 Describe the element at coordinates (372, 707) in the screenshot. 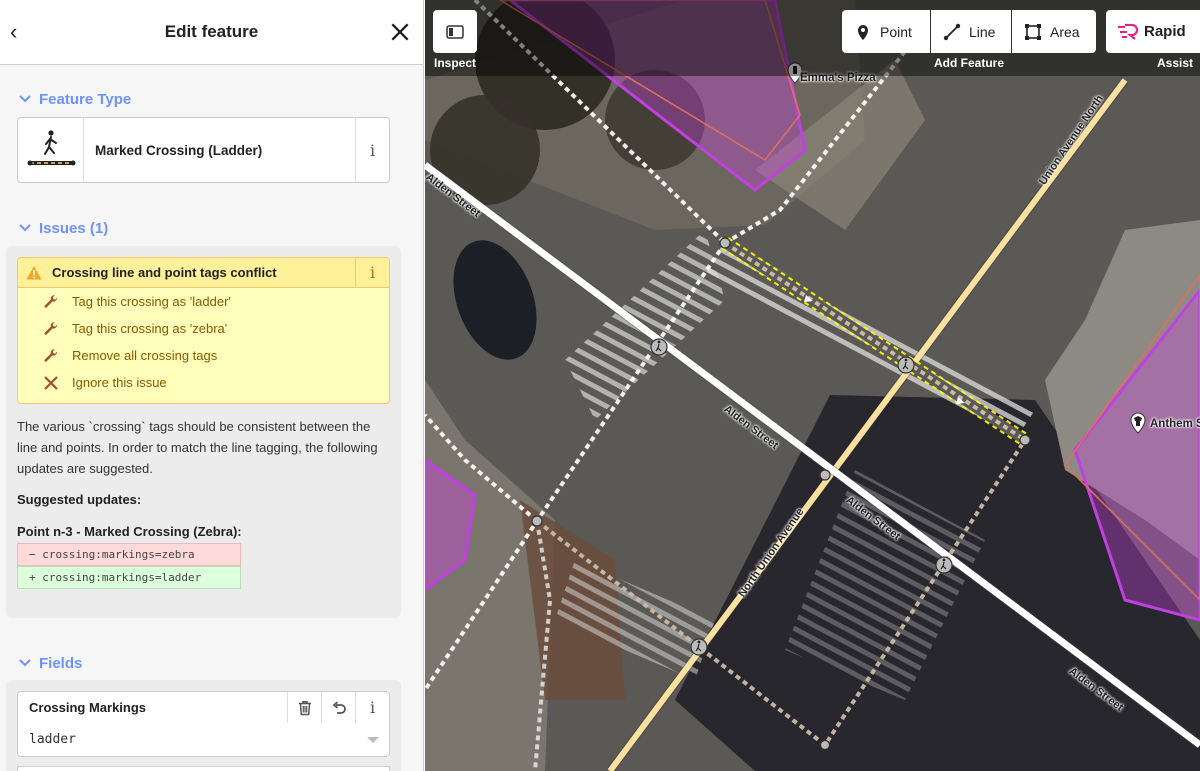

I see `field-info-button: i` at that location.